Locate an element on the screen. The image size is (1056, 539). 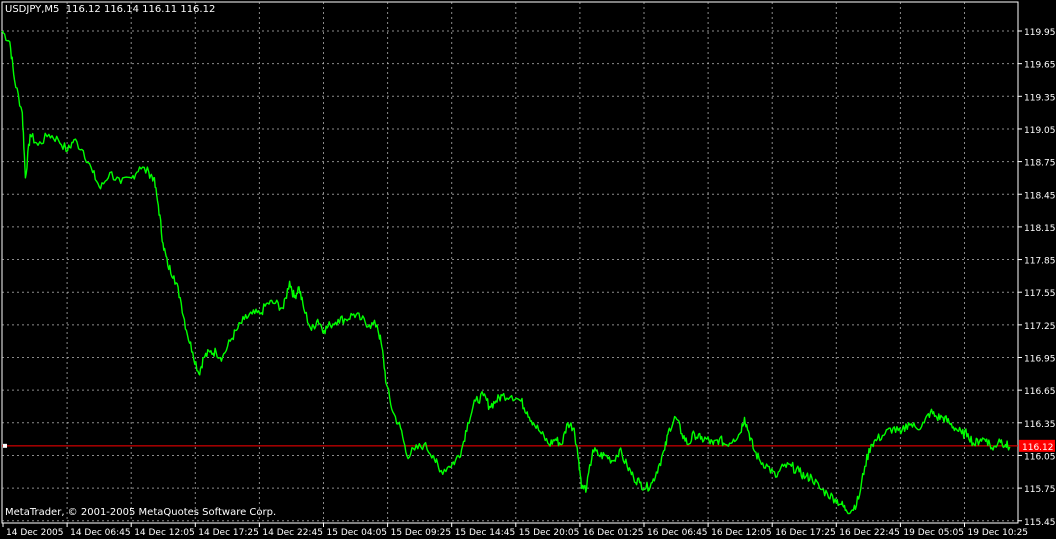
x-tick-label: 16 Dec 17:25 is located at coordinates (805, 533).